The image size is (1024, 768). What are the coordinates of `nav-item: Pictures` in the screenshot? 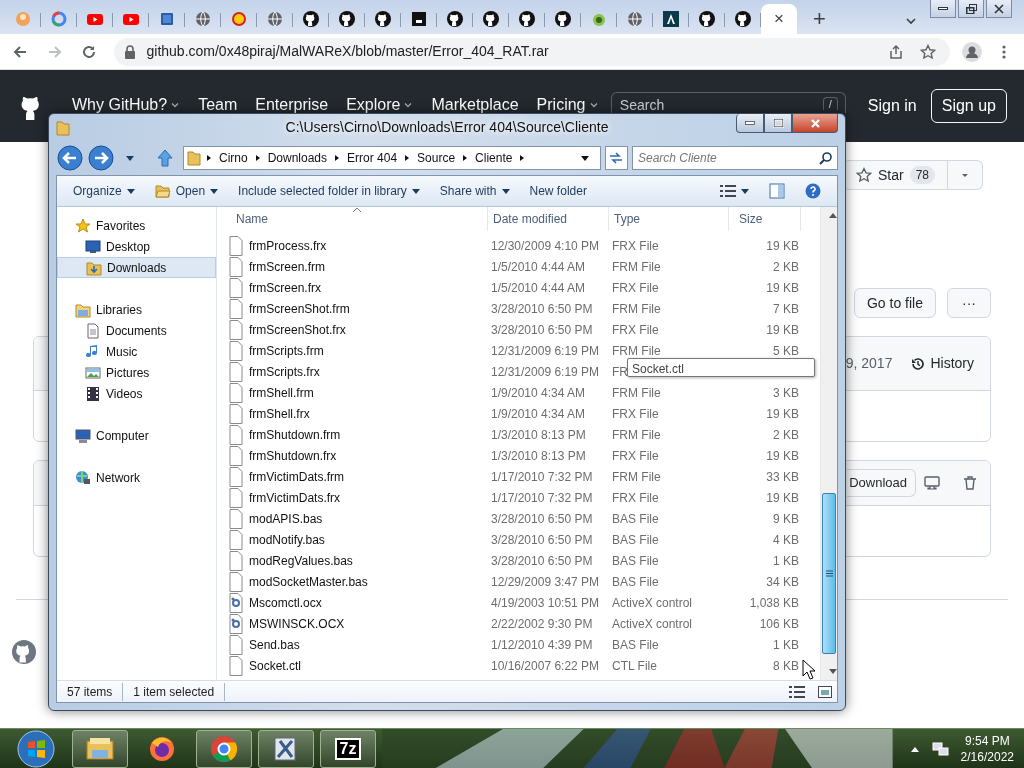 It's located at (136, 372).